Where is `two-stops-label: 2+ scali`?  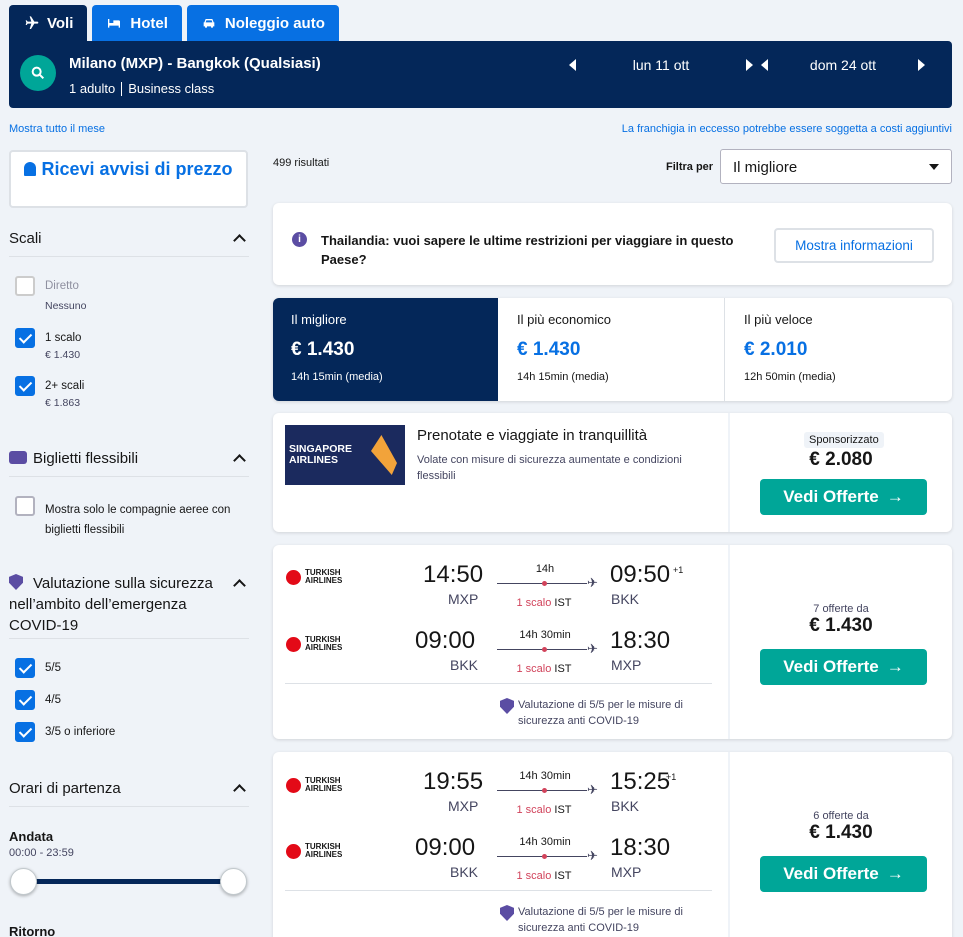 two-stops-label: 2+ scali is located at coordinates (65, 386).